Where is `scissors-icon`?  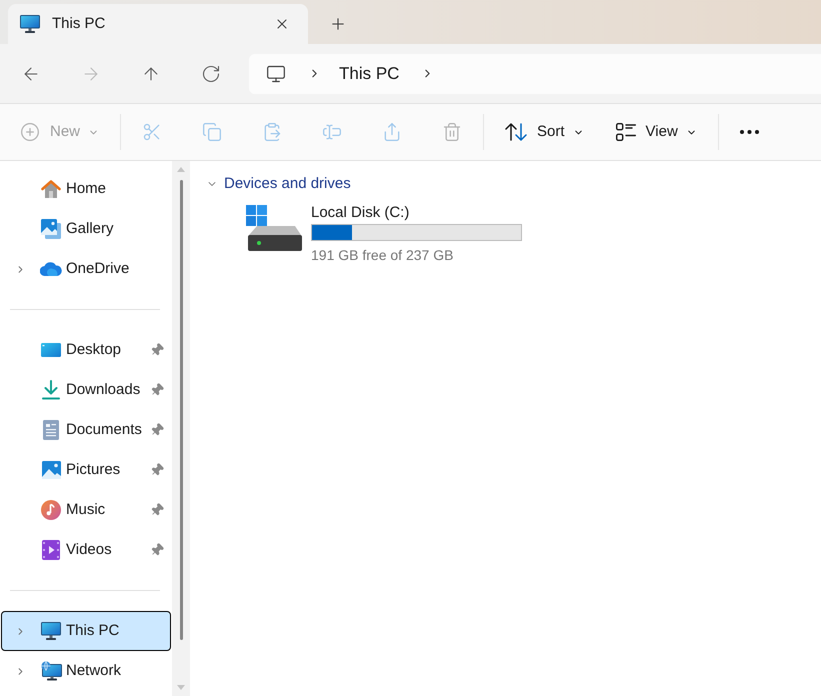
scissors-icon is located at coordinates (152, 132).